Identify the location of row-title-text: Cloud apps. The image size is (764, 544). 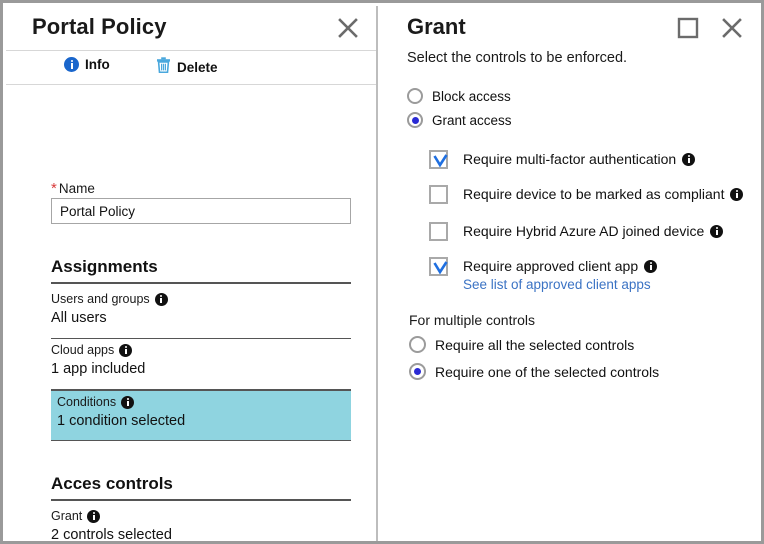
(83, 350).